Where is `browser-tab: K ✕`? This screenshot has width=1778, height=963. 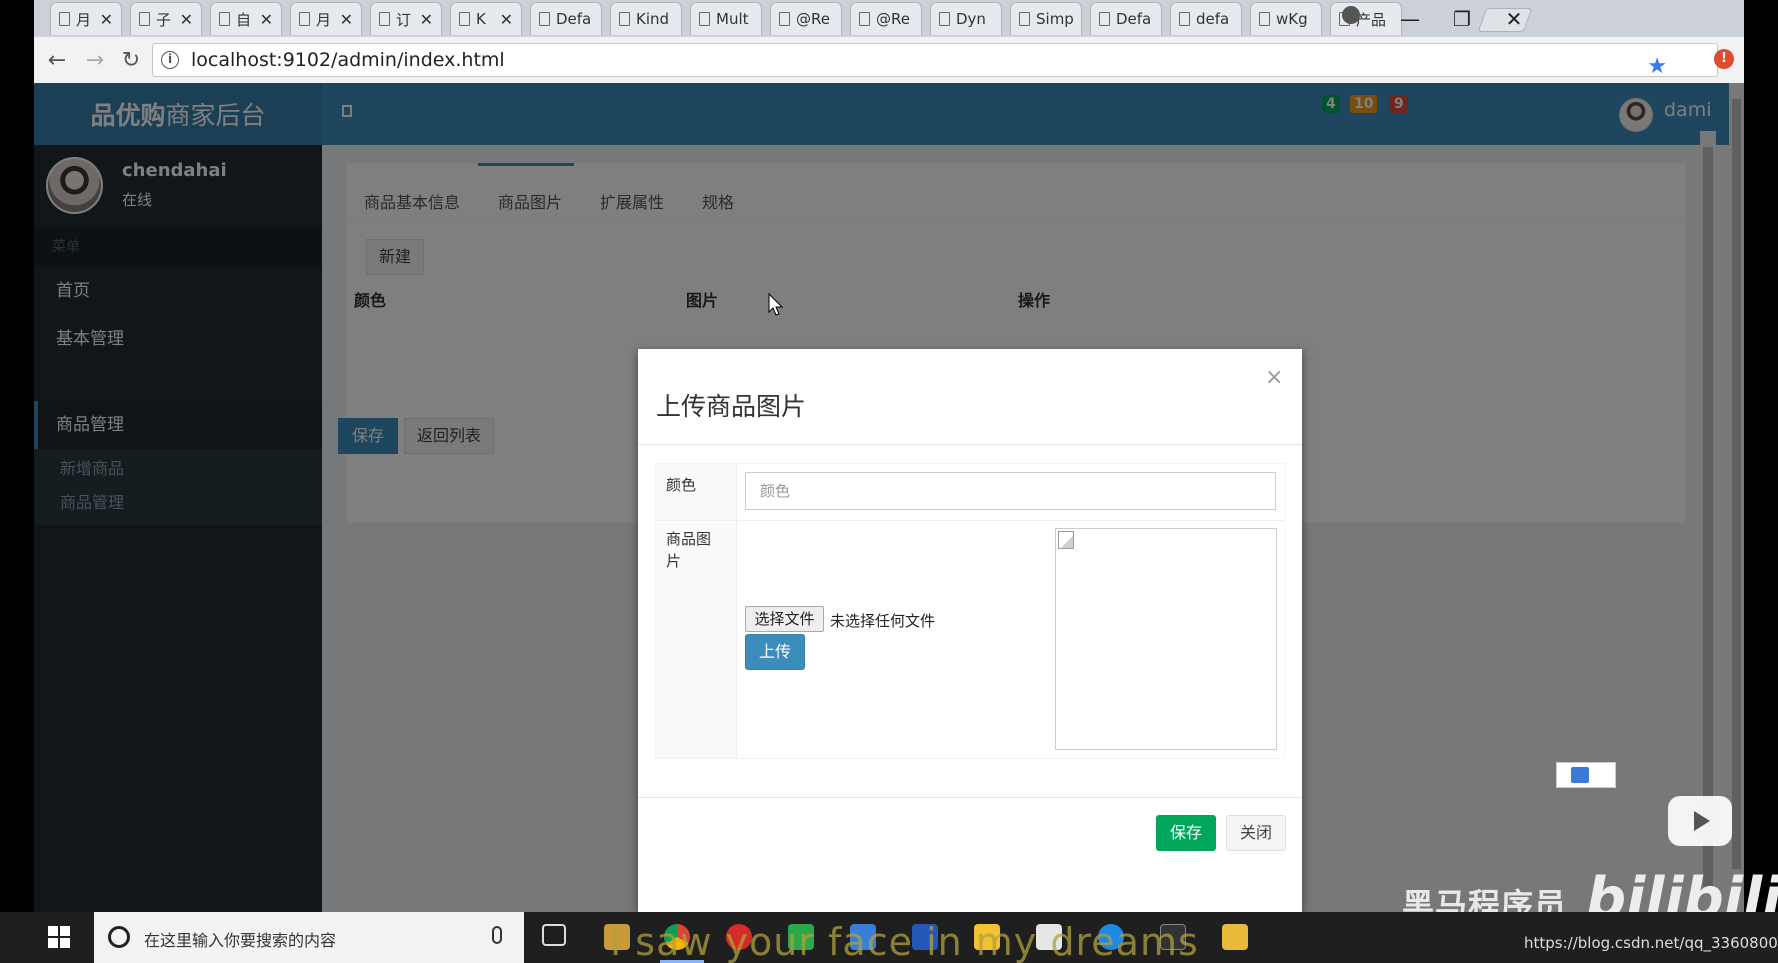
browser-tab: K ✕ is located at coordinates (486, 18).